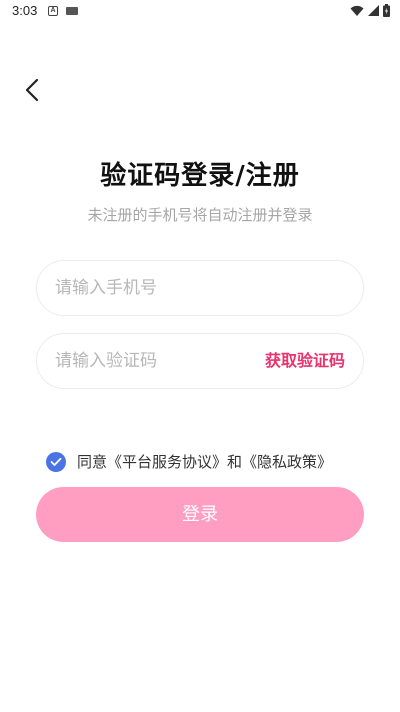 This screenshot has width=400, height=712. I want to click on phone-field, so click(200, 288).